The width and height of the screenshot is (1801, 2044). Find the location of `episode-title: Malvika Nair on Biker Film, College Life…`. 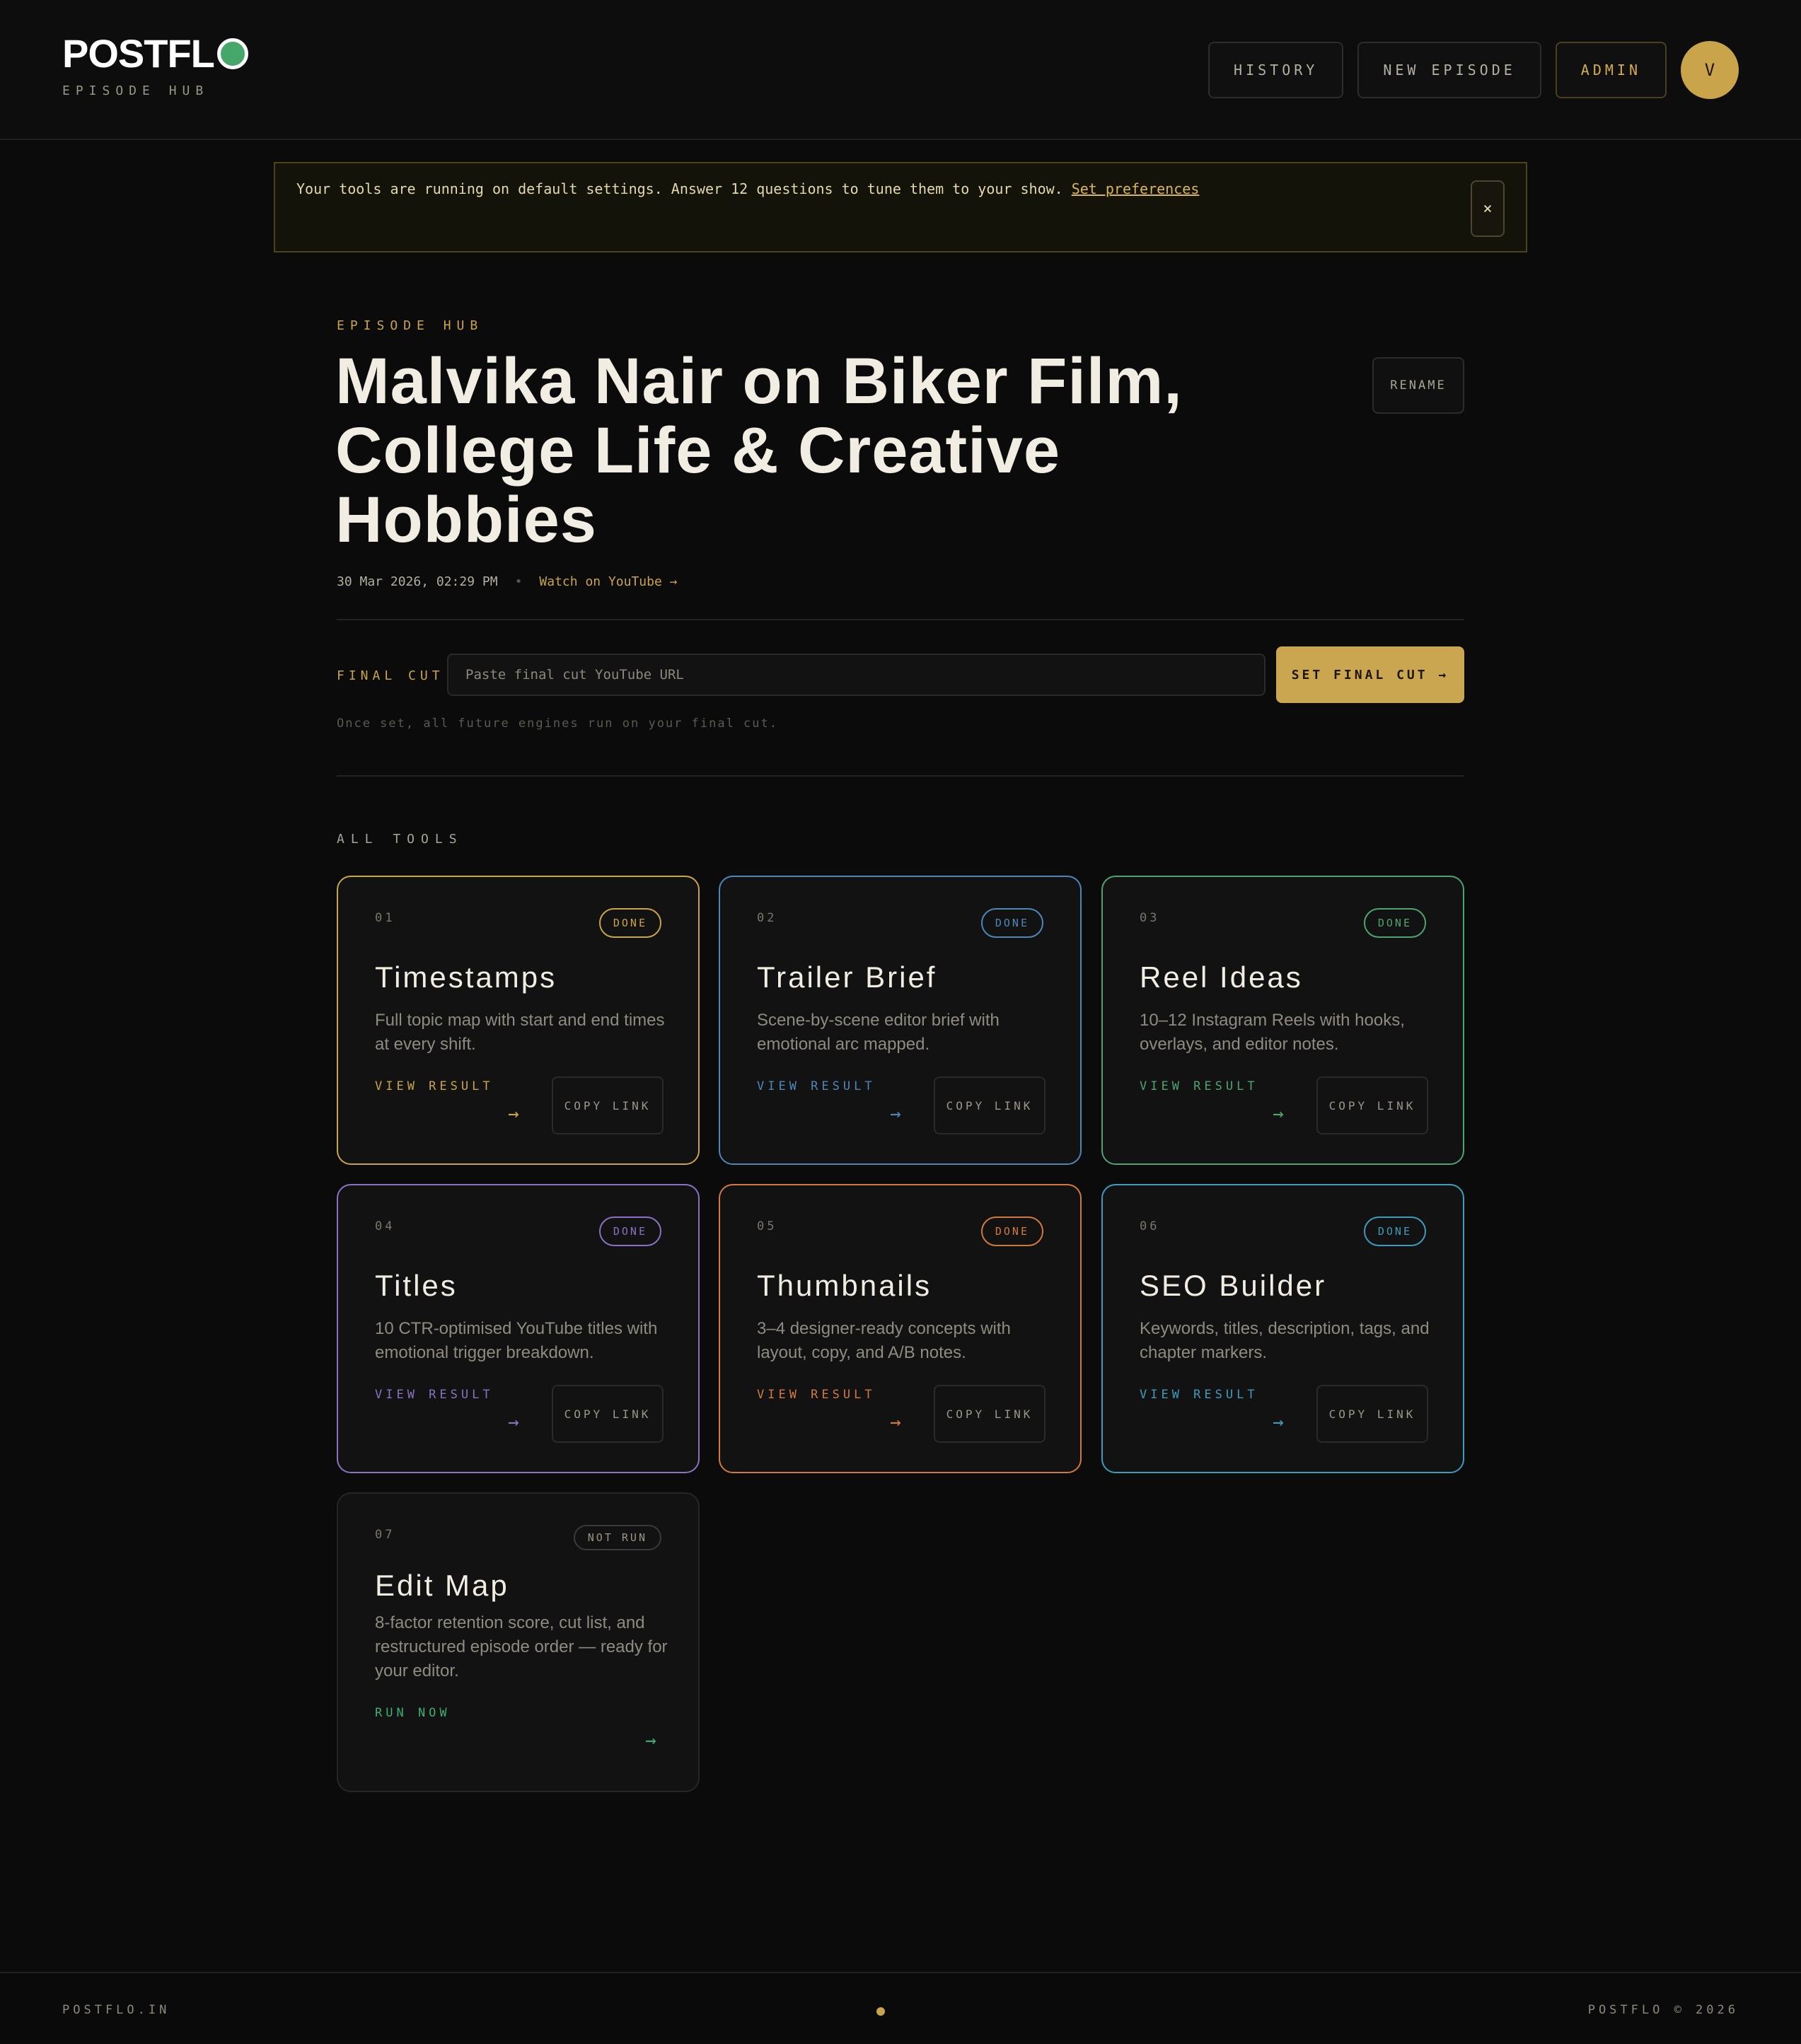

episode-title: Malvika Nair on Biker Film, College Life… is located at coordinates (759, 450).